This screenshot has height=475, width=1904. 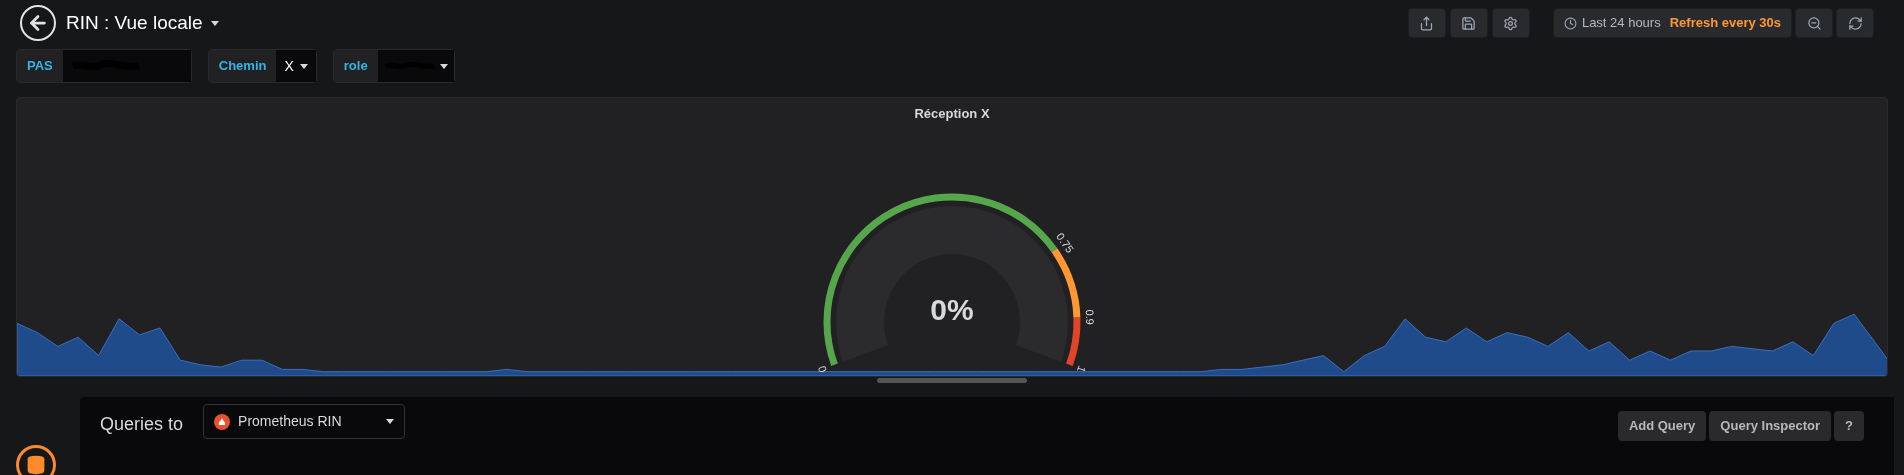 I want to click on datasource-dropdown: Prometheus RIN, so click(x=304, y=421).